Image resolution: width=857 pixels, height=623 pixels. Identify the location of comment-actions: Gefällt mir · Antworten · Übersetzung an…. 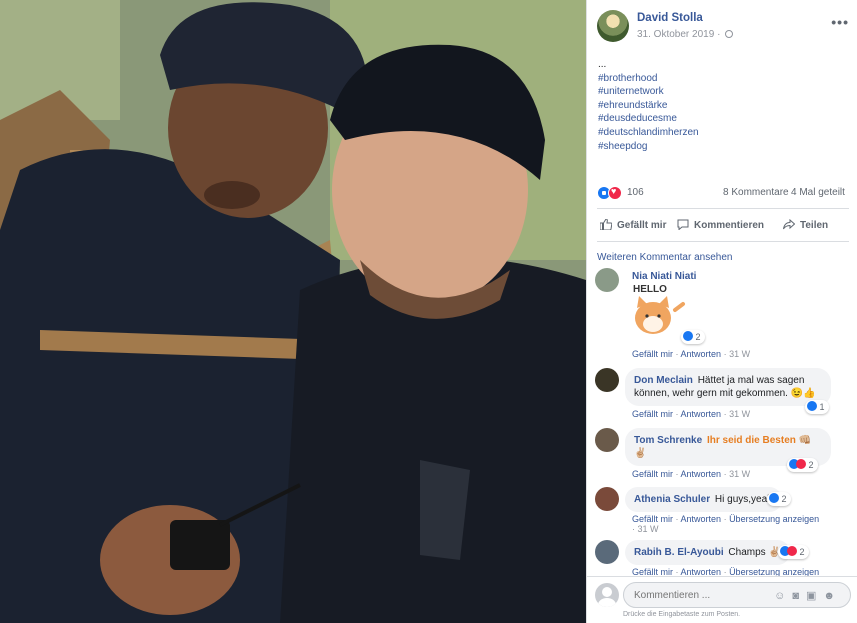
(726, 524).